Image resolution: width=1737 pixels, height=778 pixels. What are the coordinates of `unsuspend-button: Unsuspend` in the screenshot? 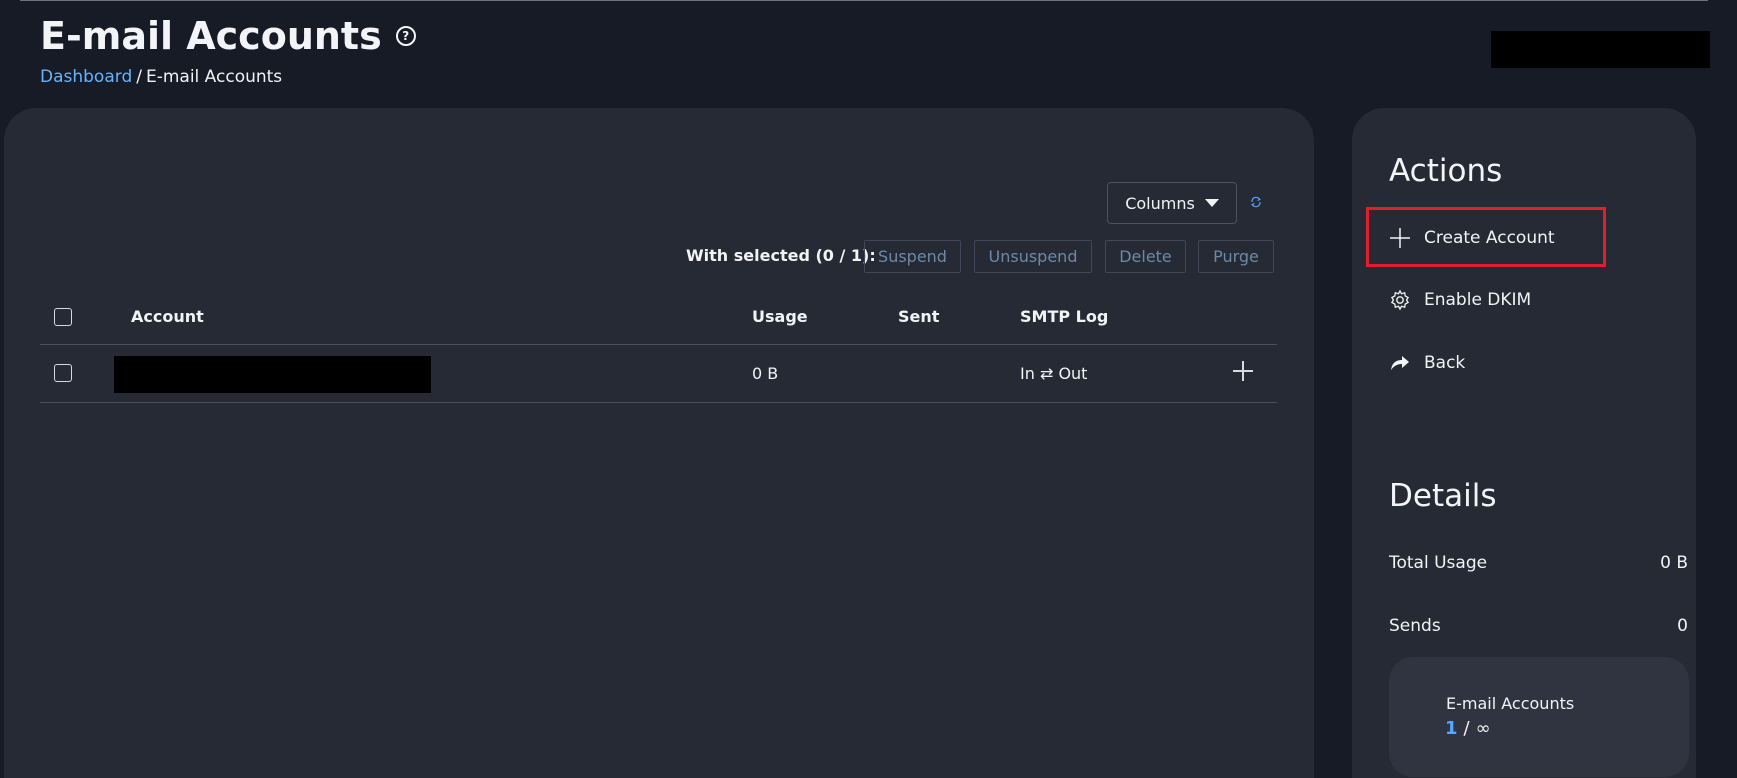 It's located at (1033, 256).